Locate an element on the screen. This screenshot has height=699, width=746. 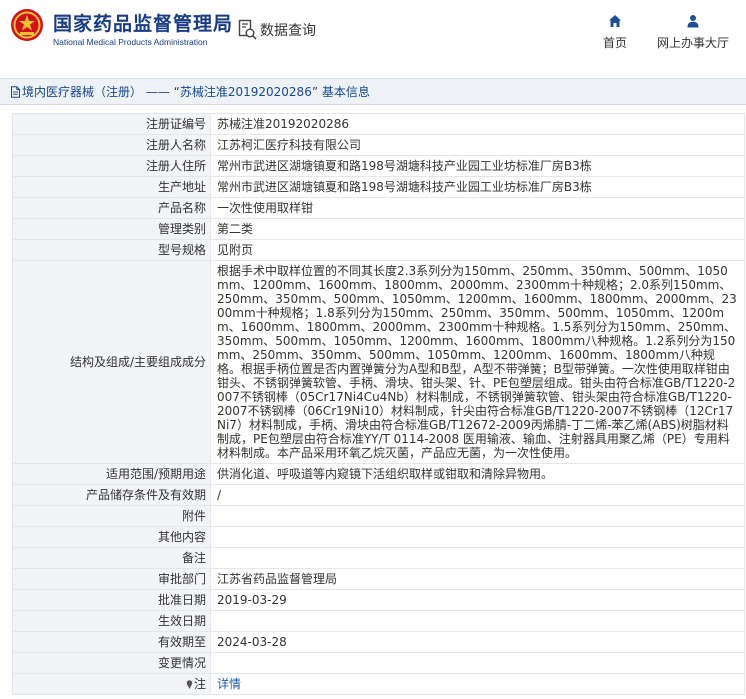
table-row: 生效日期 is located at coordinates (378, 621).